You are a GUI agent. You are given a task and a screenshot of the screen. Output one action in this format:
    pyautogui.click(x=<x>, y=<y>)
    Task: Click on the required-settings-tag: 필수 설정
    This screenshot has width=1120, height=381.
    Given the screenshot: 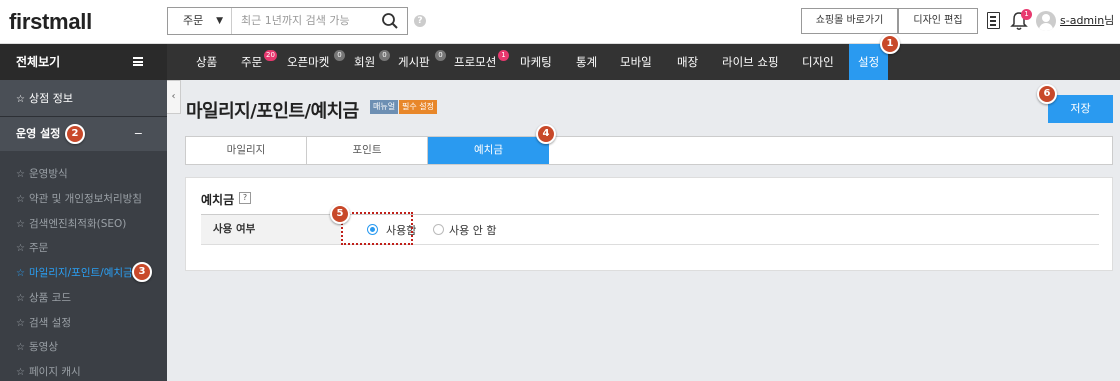 What is the action you would take?
    pyautogui.click(x=418, y=107)
    